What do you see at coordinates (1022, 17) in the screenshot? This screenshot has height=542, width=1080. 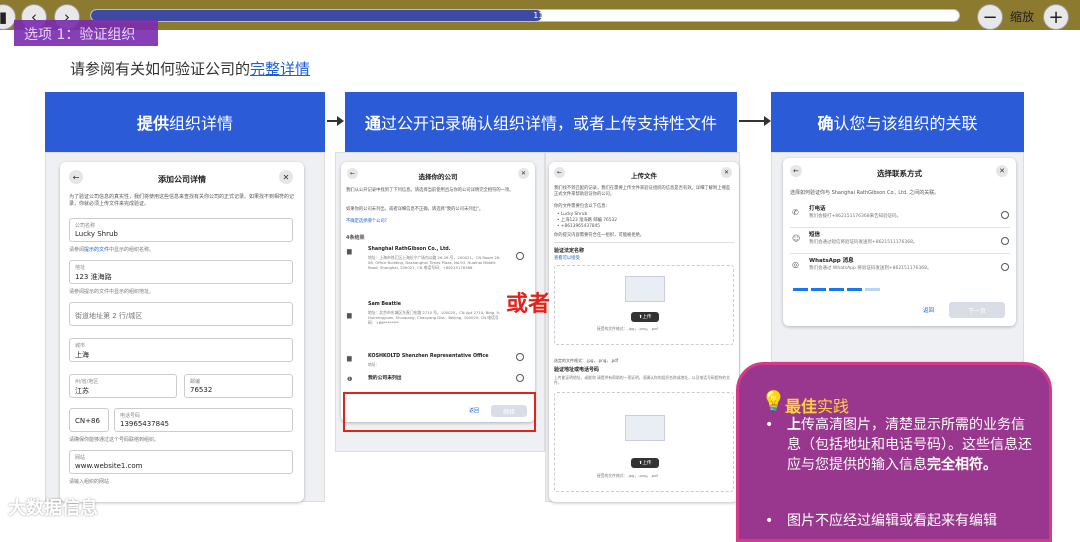 I see `zoom-label: 缩放` at bounding box center [1022, 17].